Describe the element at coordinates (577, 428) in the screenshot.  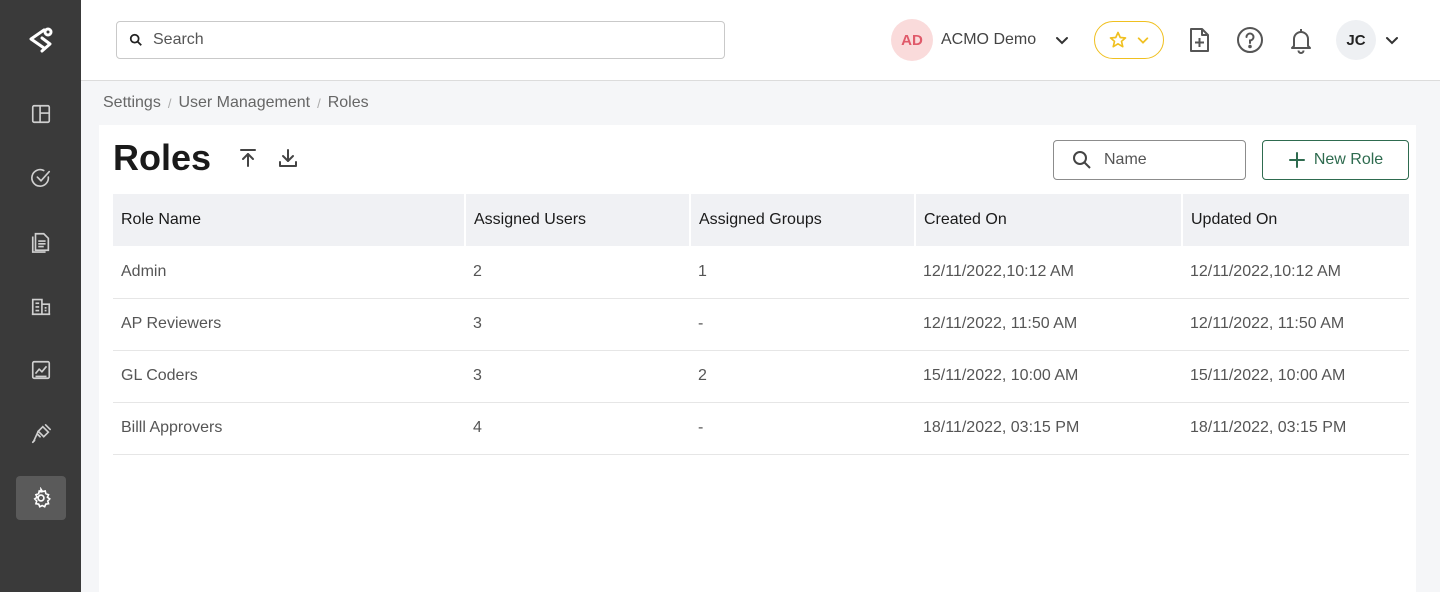
I see `cell-assigned-users: 4` at that location.